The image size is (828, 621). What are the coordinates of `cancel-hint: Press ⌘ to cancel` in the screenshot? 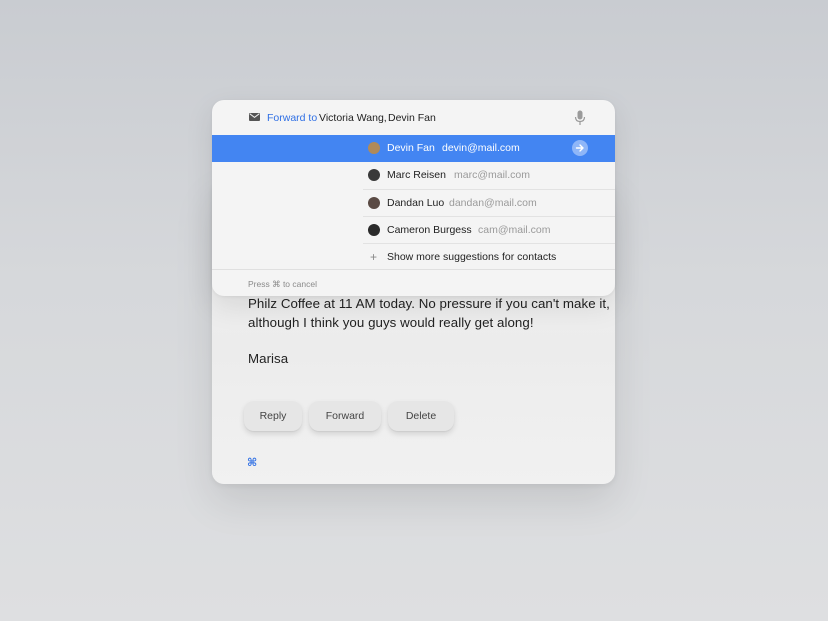 It's located at (282, 284).